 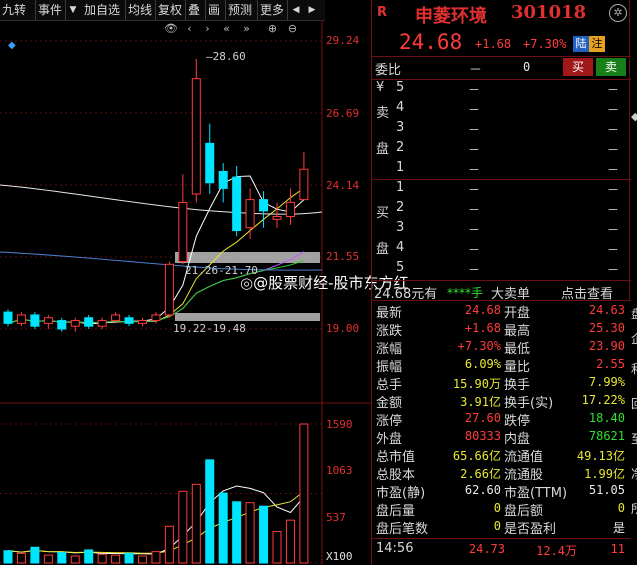 What do you see at coordinates (530, 529) in the screenshot?
I see `quote-label: 是否盈利` at bounding box center [530, 529].